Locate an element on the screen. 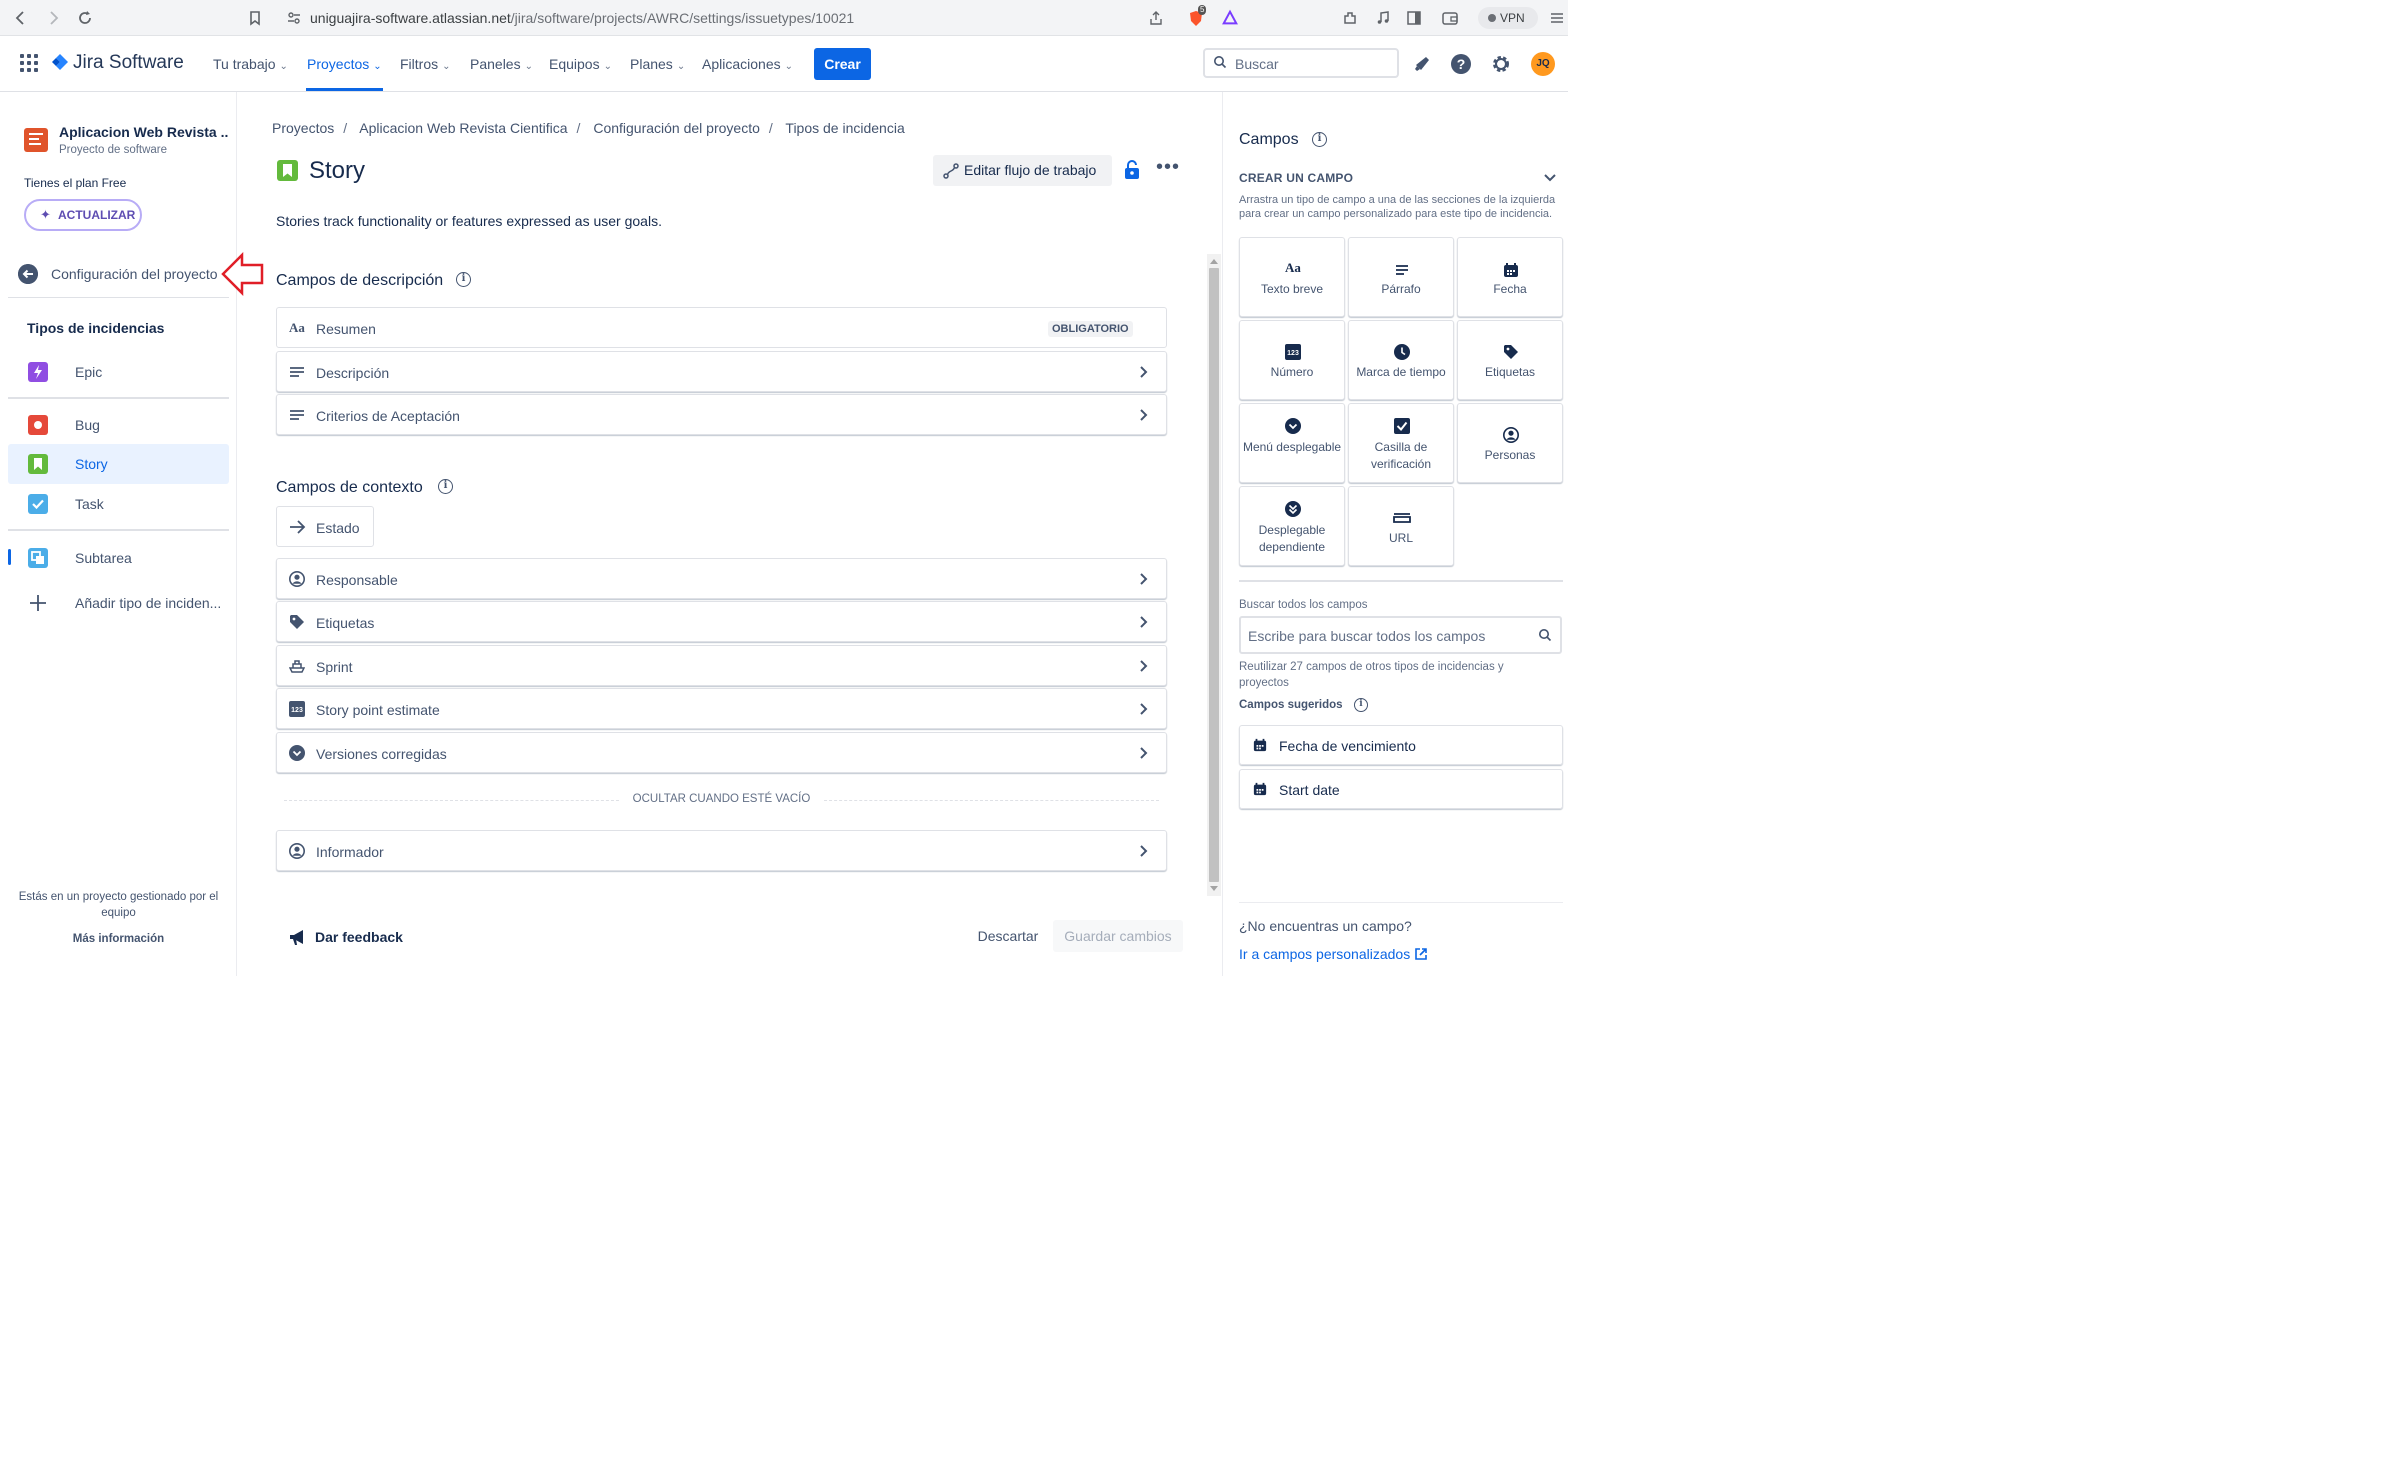 The width and height of the screenshot is (2385, 1484). wallet-icon is located at coordinates (1450, 18).